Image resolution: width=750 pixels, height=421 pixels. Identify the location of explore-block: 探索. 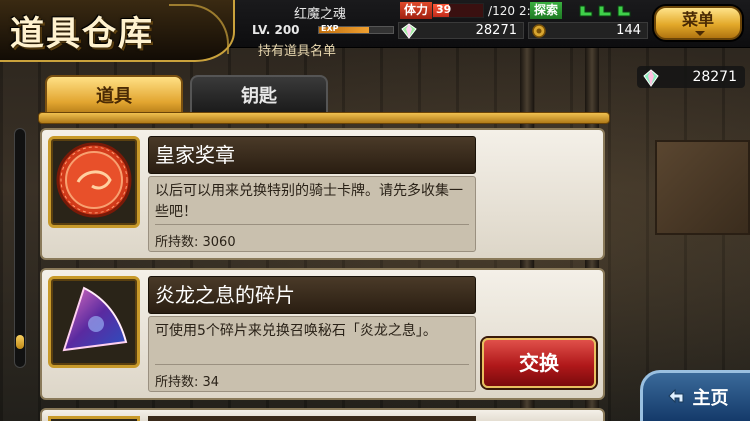
(581, 10).